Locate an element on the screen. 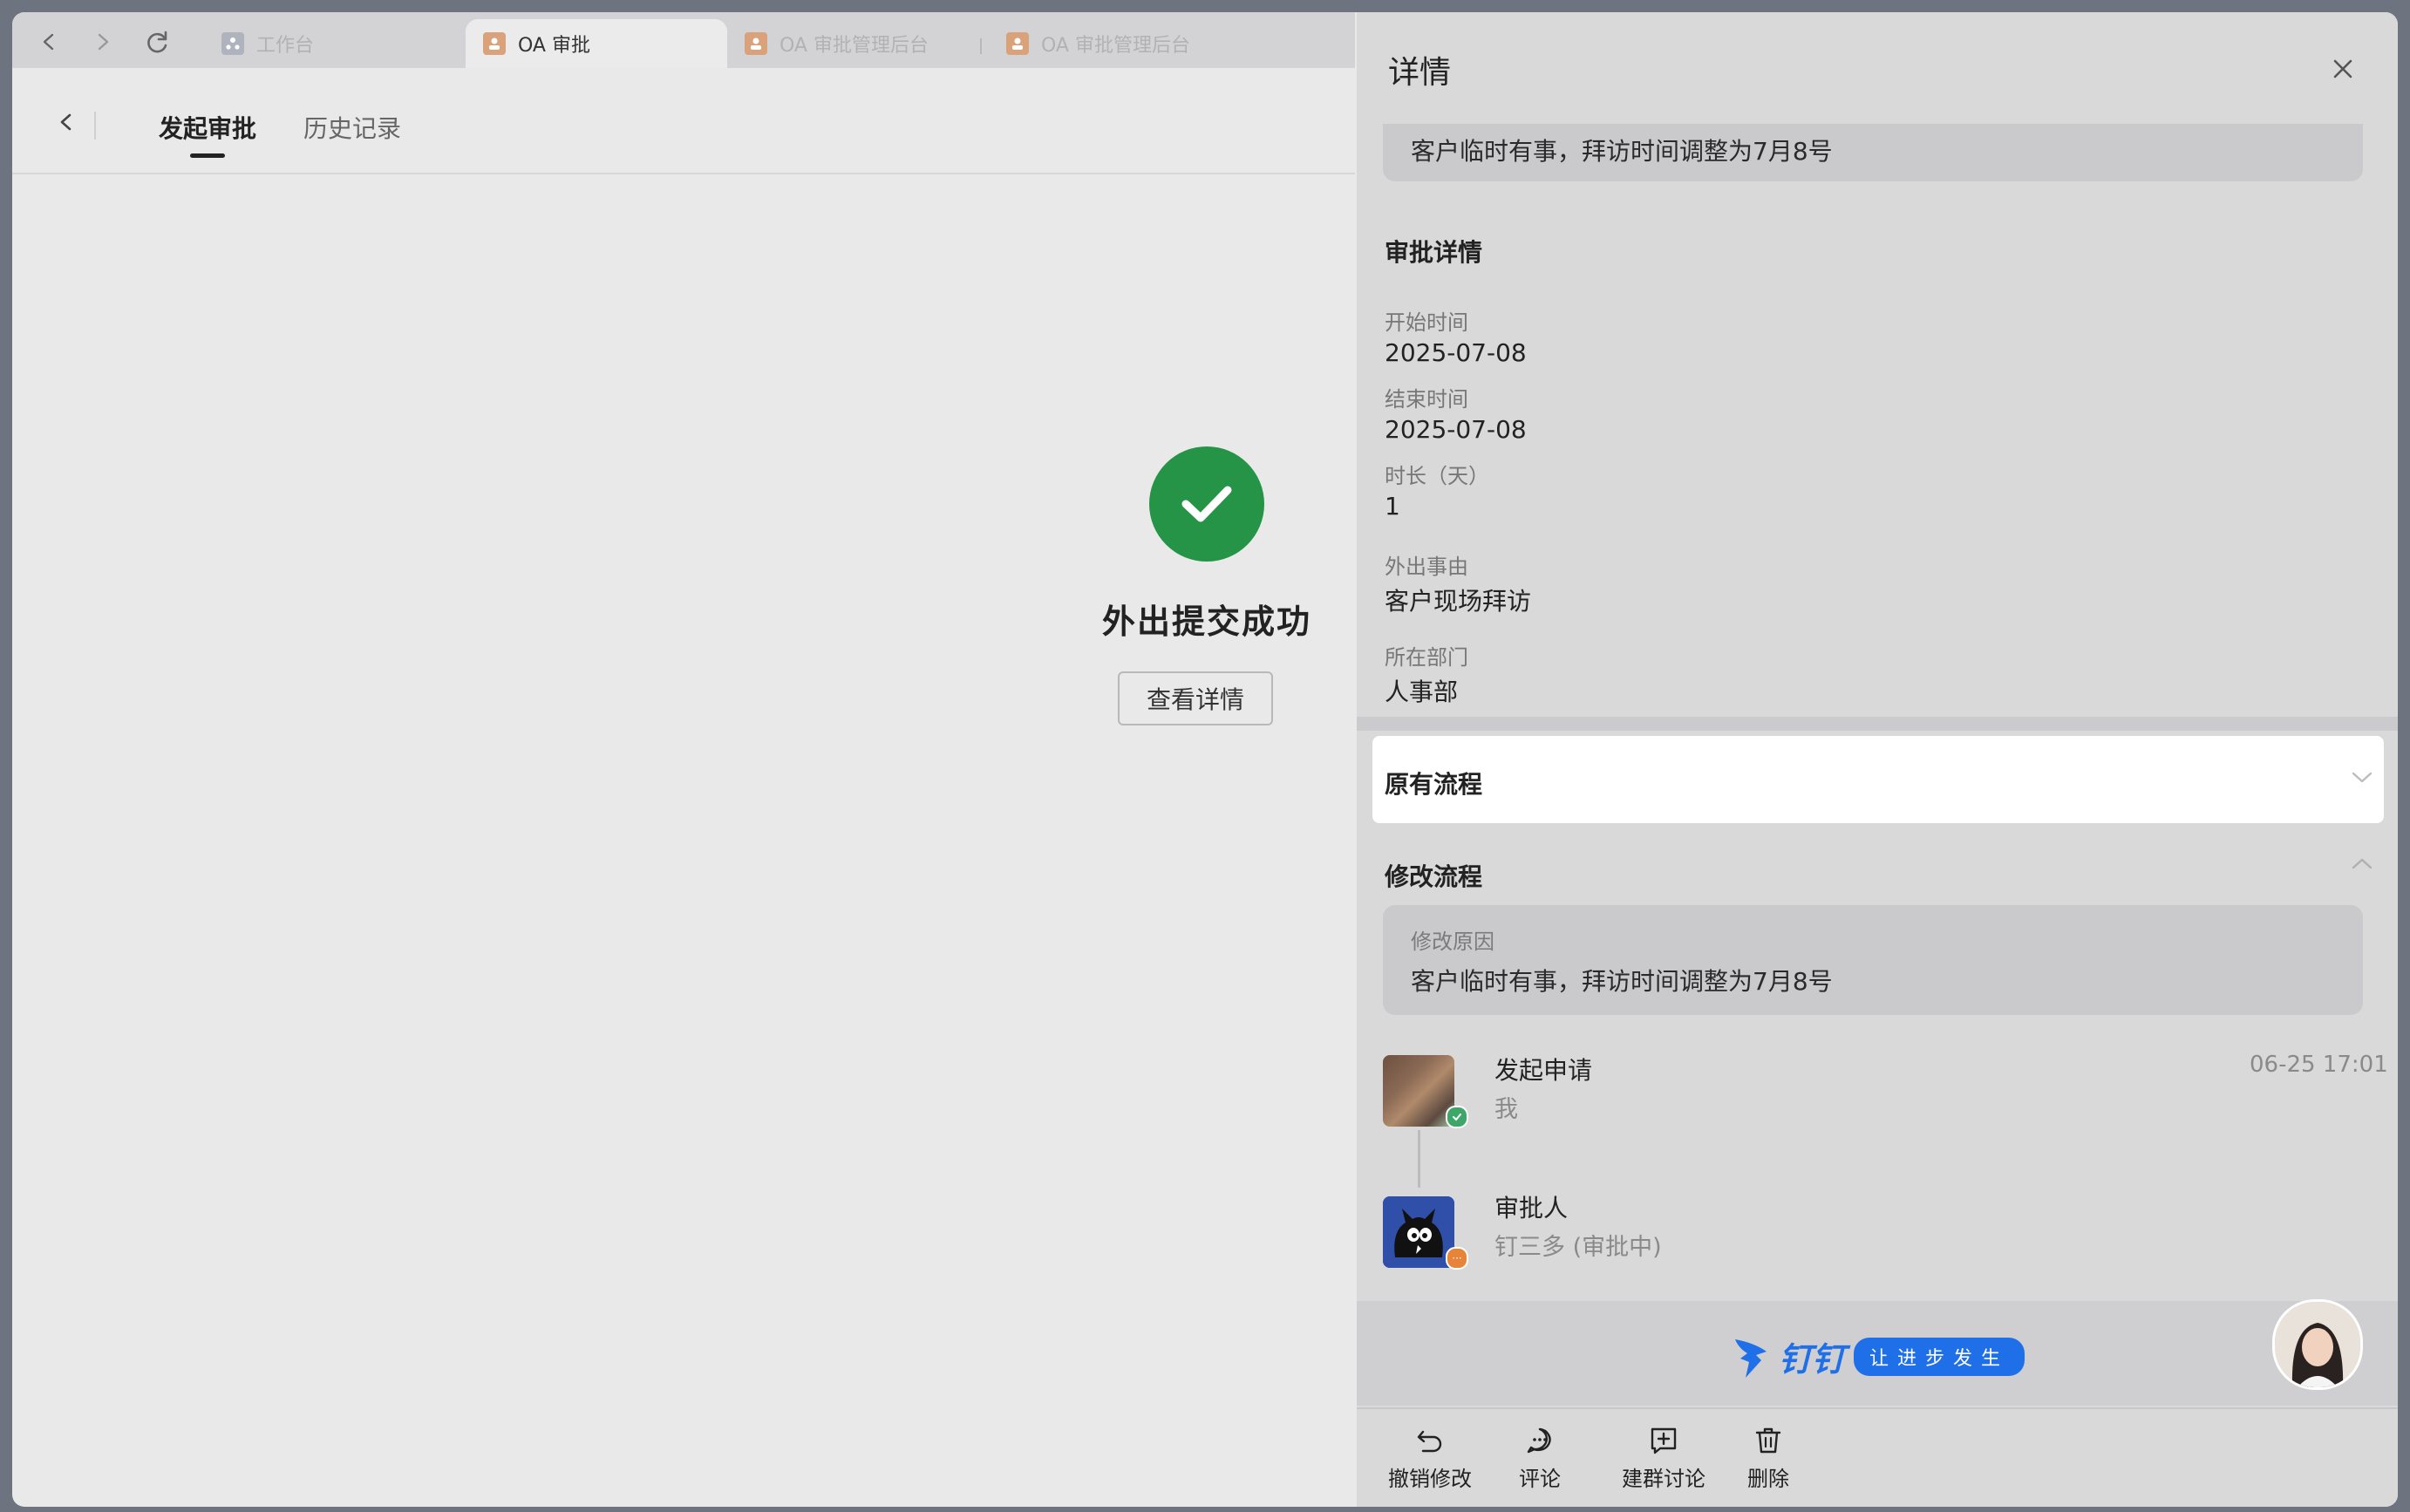 This screenshot has height=1512, width=2410. field-value-department: 人事部 is located at coordinates (1422, 692).